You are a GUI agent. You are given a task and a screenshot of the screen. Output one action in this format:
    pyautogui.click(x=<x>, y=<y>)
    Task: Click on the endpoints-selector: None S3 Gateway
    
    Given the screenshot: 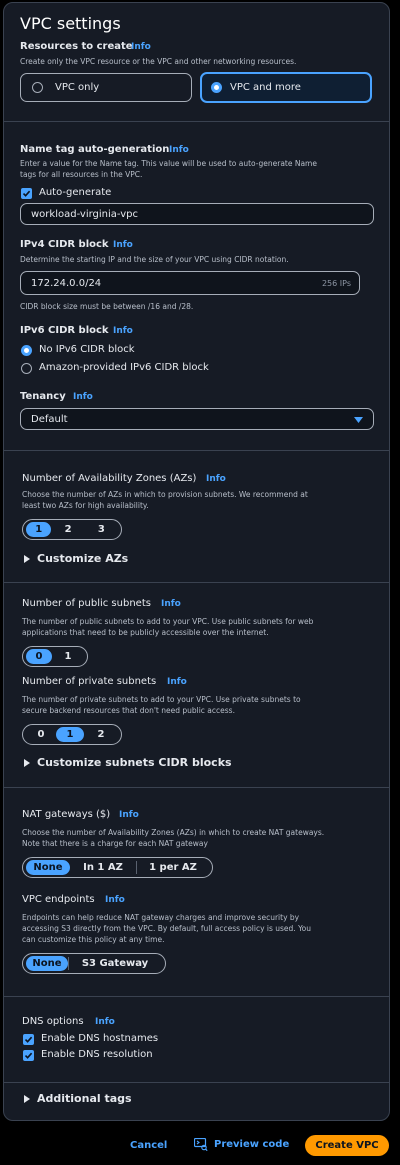 What is the action you would take?
    pyautogui.click(x=94, y=963)
    